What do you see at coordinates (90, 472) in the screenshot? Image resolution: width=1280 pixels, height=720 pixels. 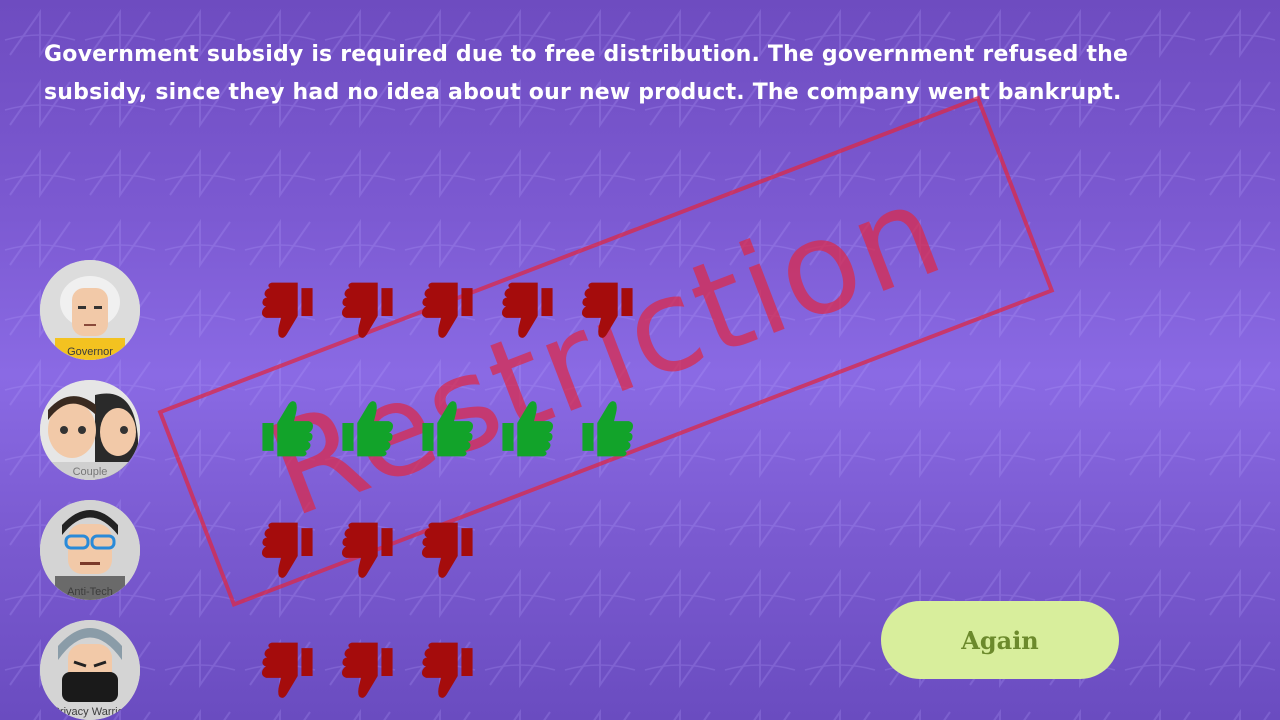 I see `avatar-label: Couple` at bounding box center [90, 472].